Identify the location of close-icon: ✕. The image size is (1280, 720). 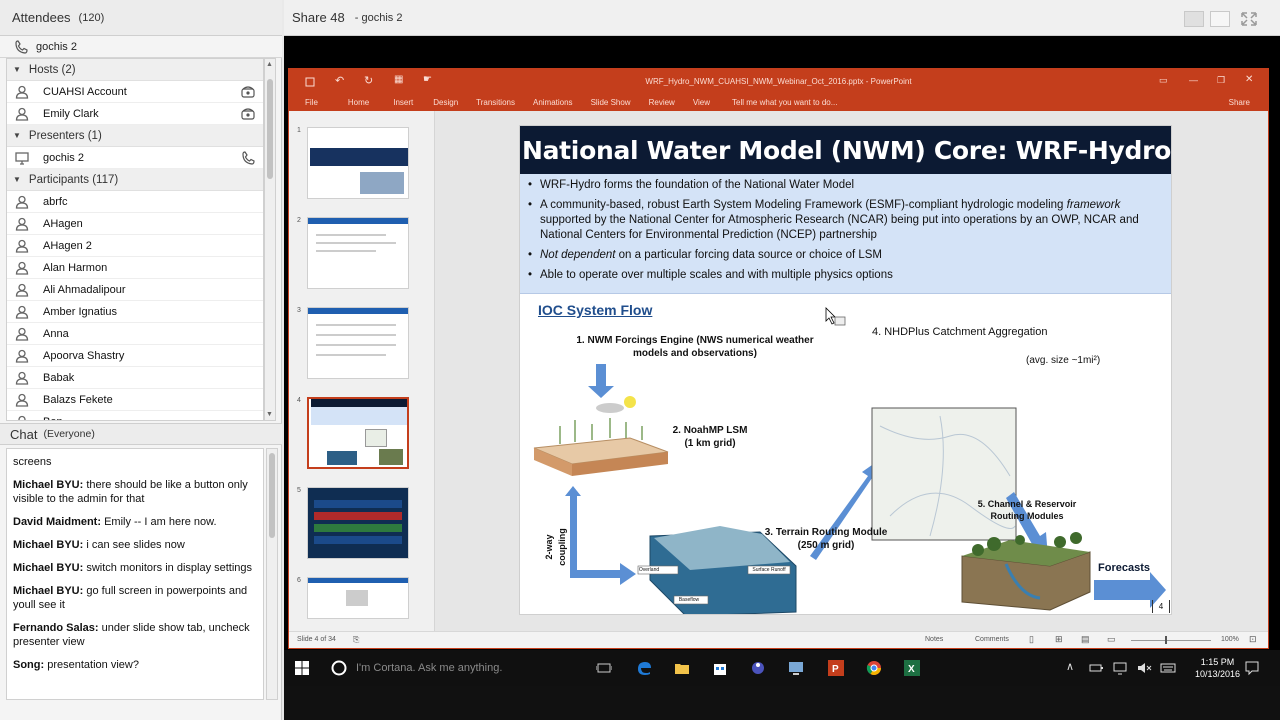
(1249, 79).